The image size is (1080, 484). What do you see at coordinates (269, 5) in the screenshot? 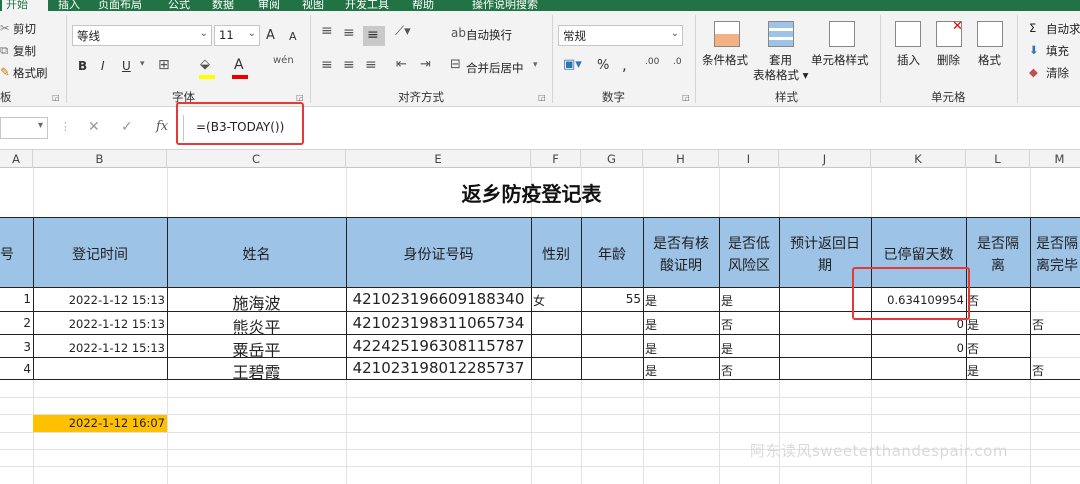
I see `tab-review: 审阅` at bounding box center [269, 5].